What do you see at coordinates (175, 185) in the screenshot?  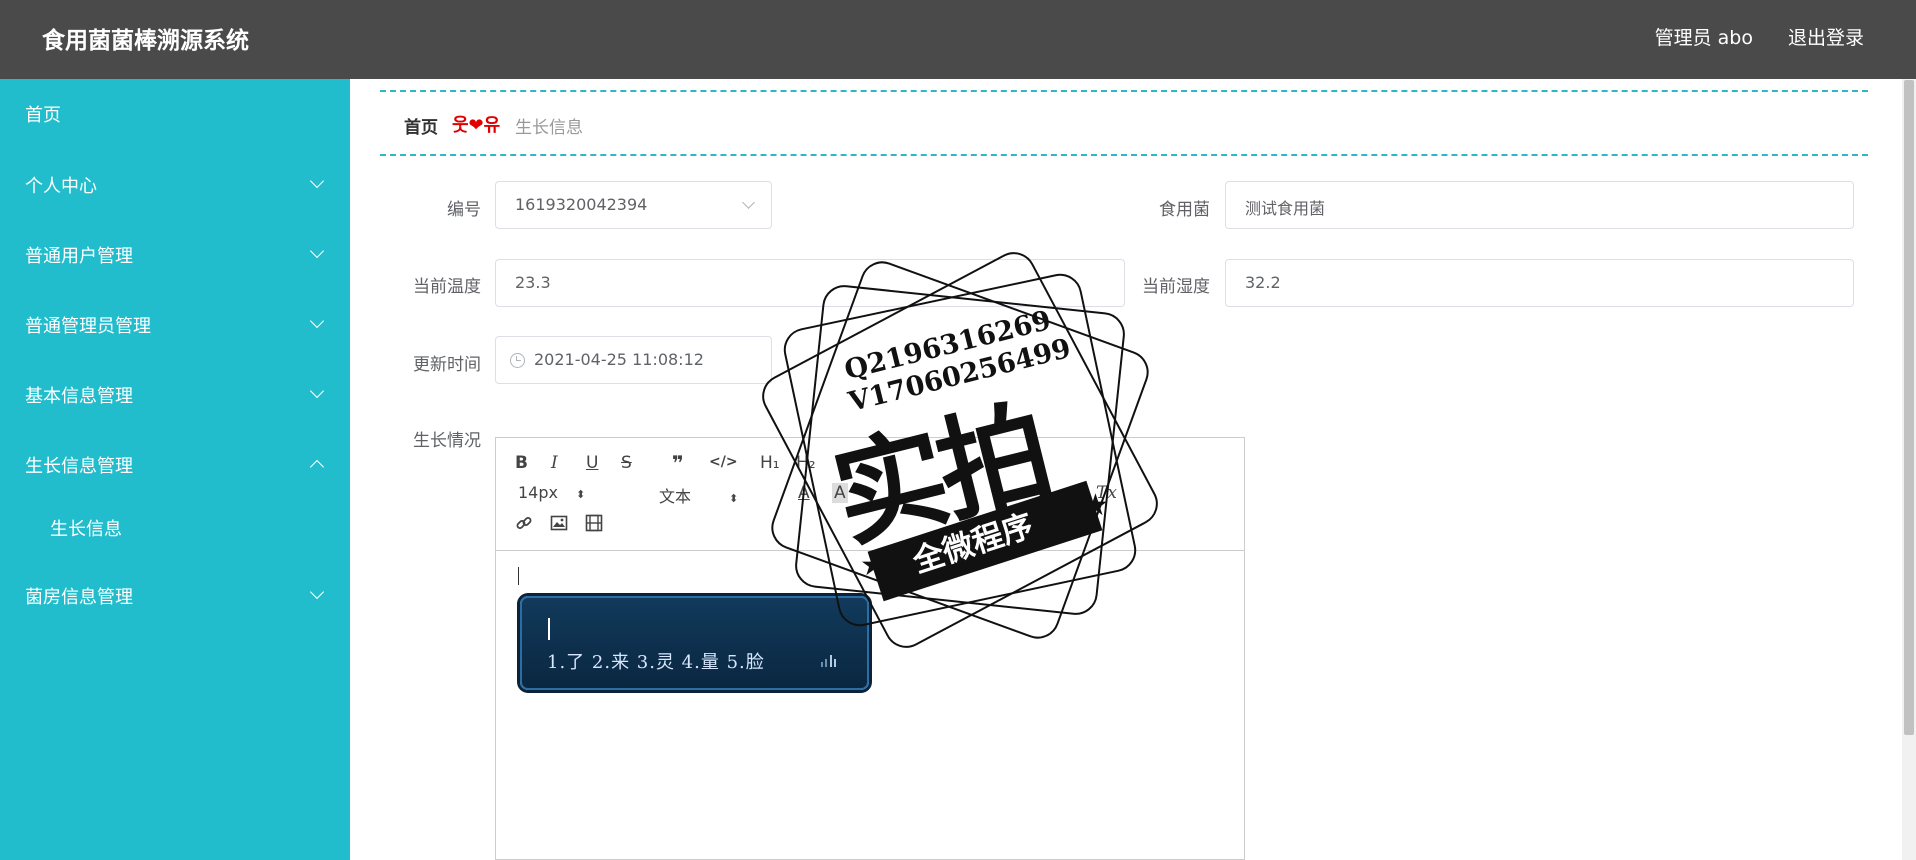 I see `sidebar-item-personal-center: 个人中心` at bounding box center [175, 185].